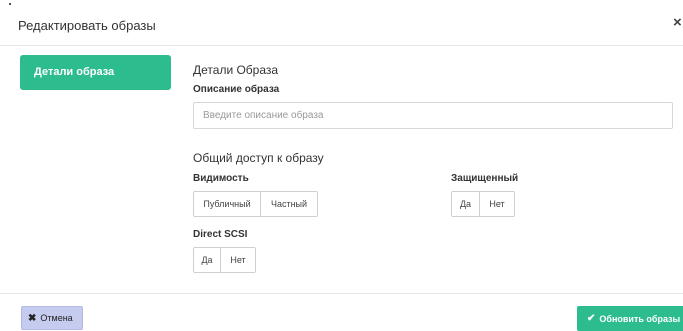 The width and height of the screenshot is (683, 331). Describe the element at coordinates (465, 204) in the screenshot. I see `protected-yes-button: Да` at that location.